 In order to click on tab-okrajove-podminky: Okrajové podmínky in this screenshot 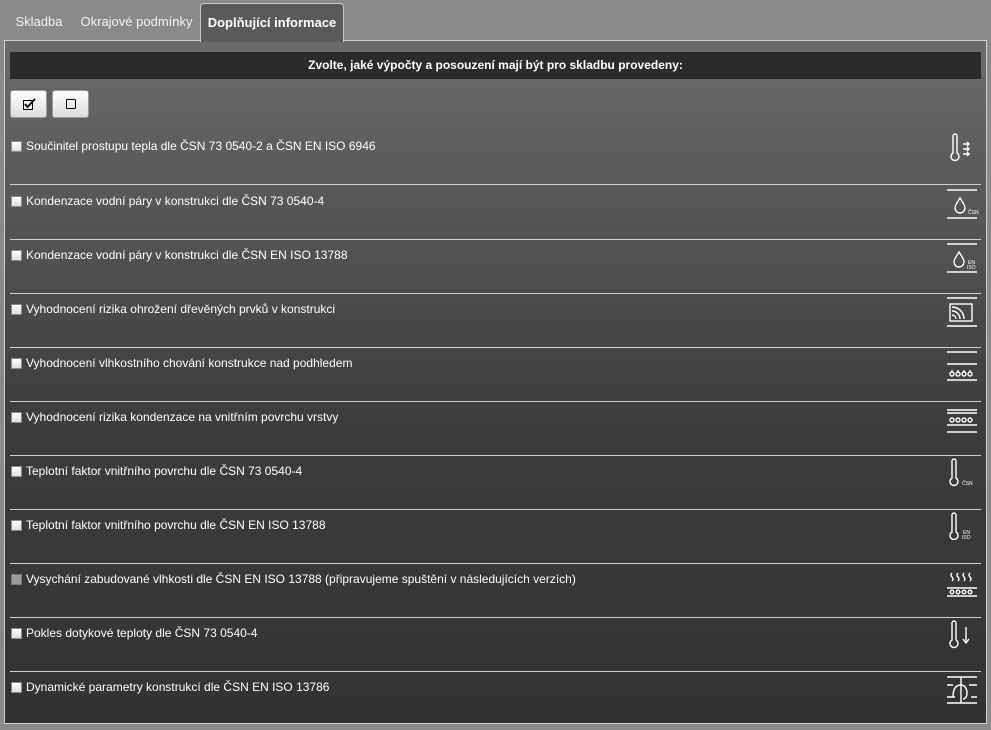, I will do `click(136, 22)`.